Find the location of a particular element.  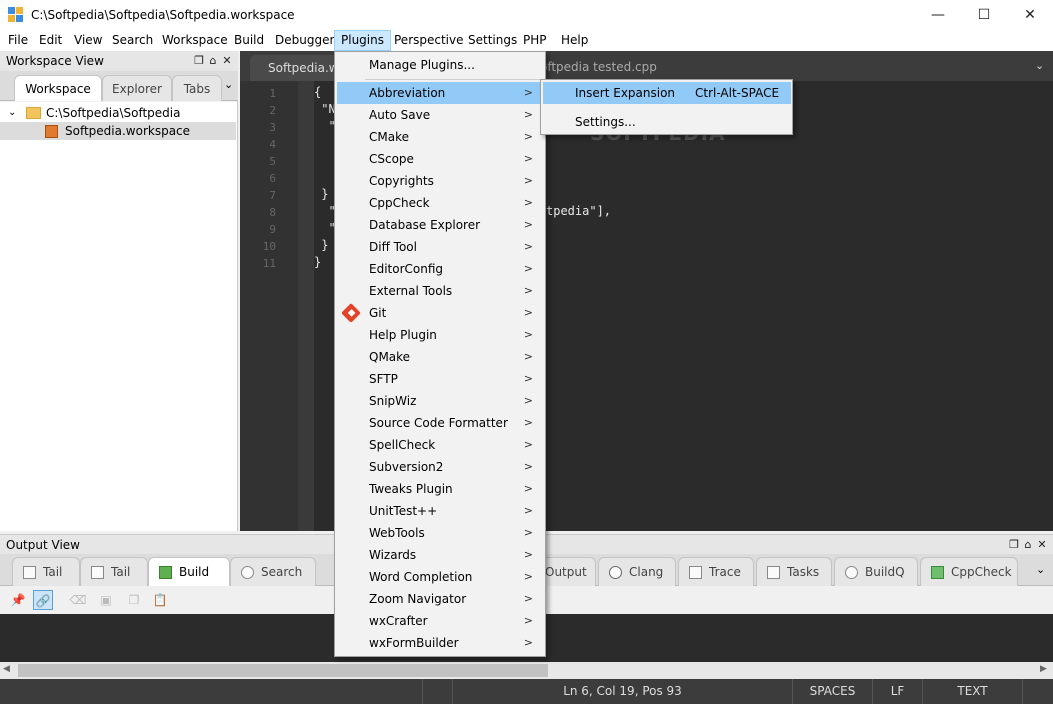

menu-item-qmake: QMake > is located at coordinates (440, 357).